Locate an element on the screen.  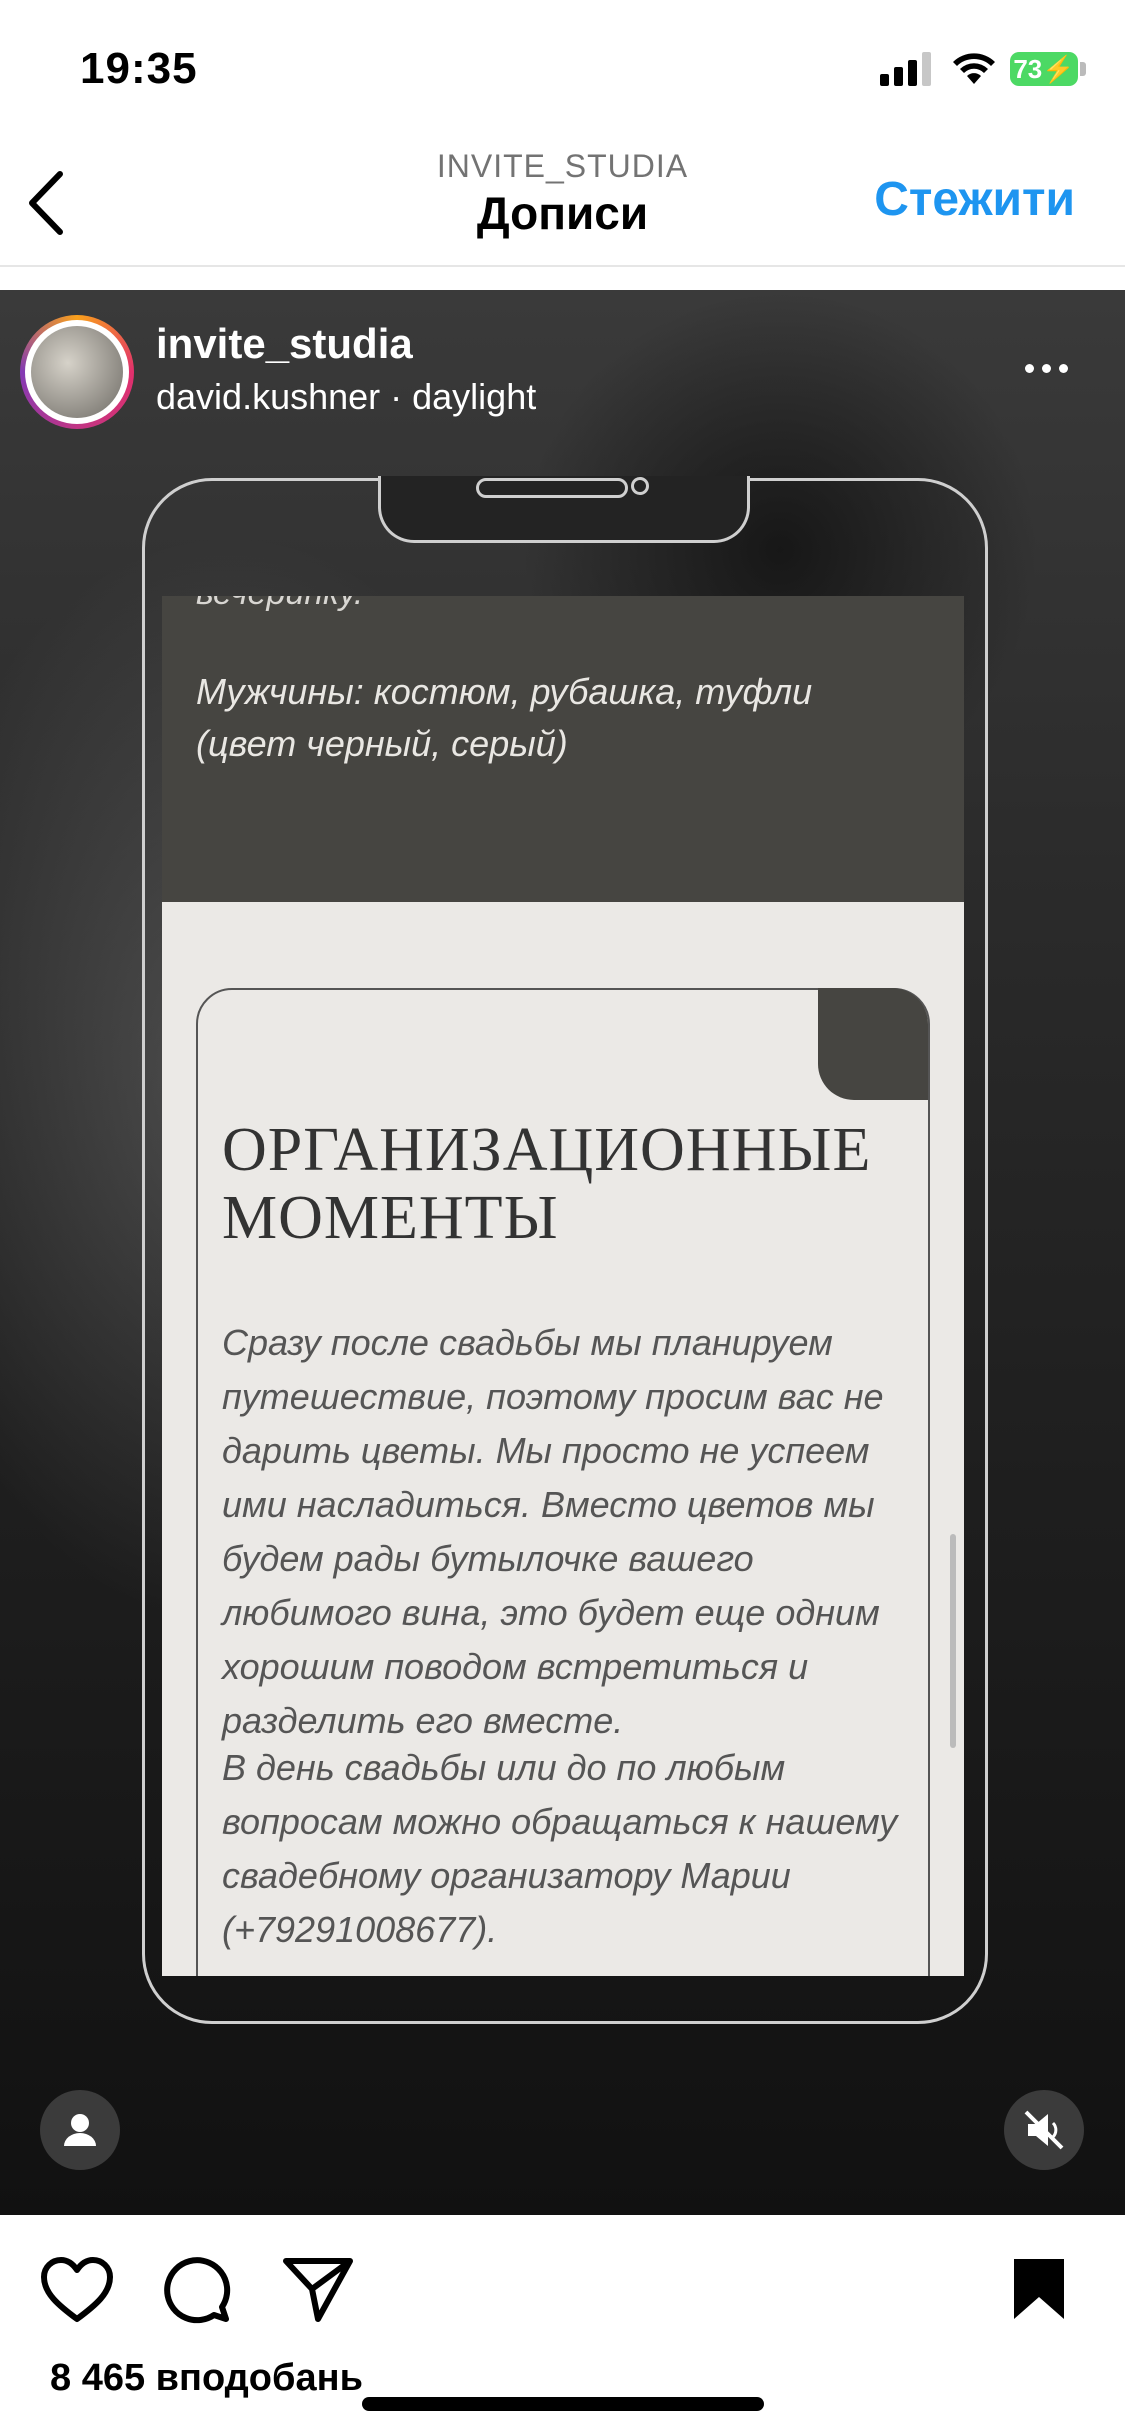
signal-icon is located at coordinates (905, 69).